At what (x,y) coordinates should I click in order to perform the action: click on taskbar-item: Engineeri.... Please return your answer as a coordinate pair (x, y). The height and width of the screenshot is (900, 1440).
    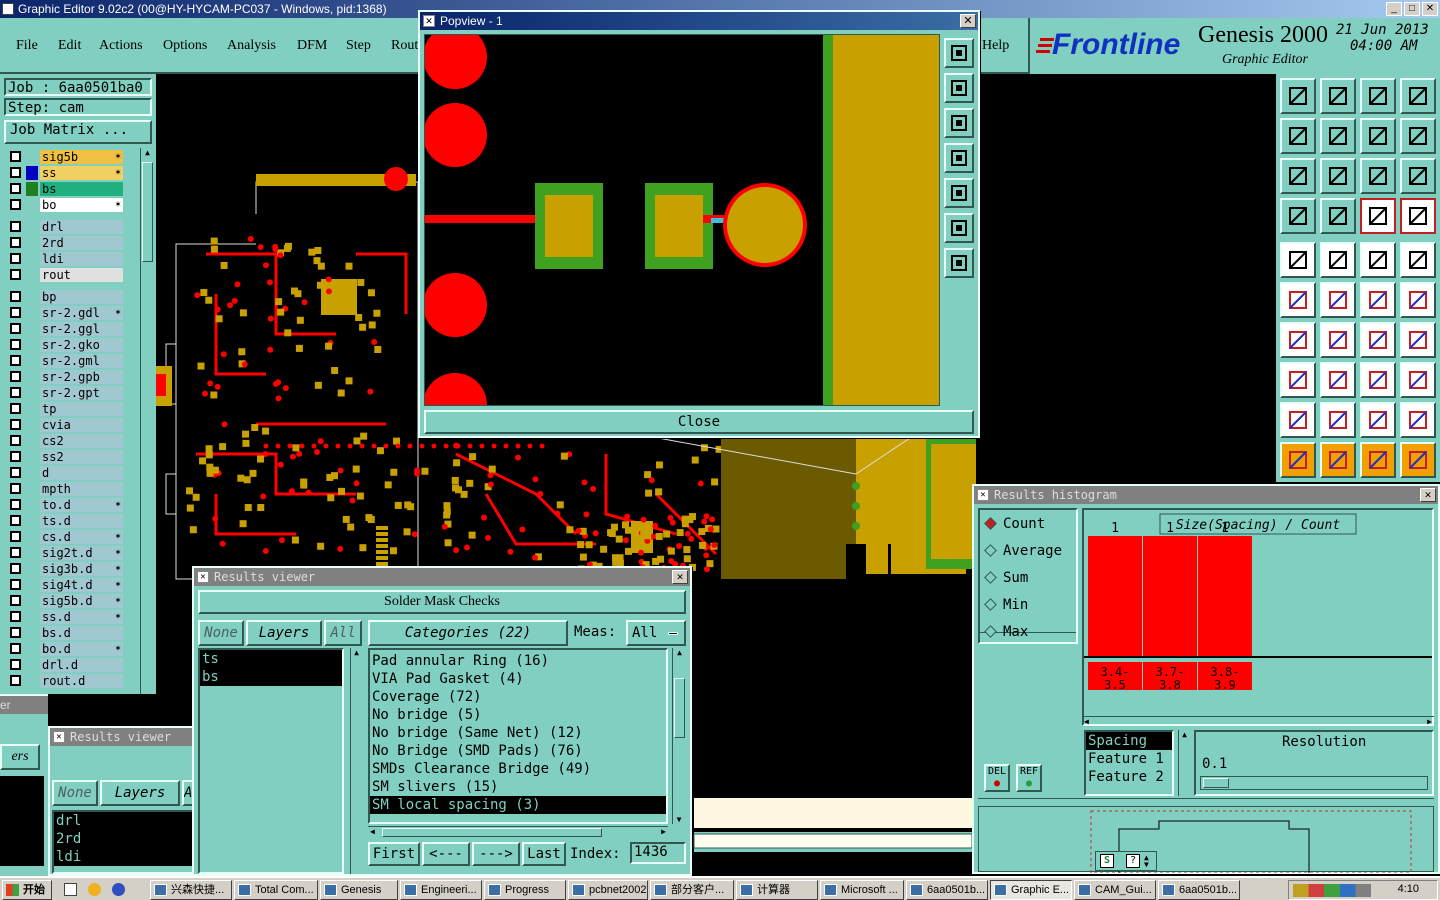
    Looking at the image, I should click on (441, 890).